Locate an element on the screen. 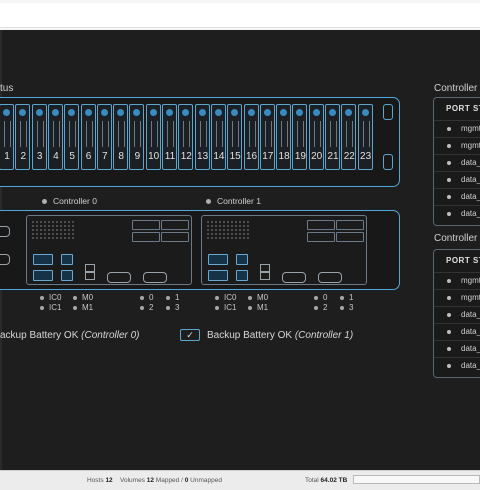 The height and width of the screenshot is (490, 480). battery-status-controller-0: ackup Battery OK (Controller 0) is located at coordinates (70, 335).